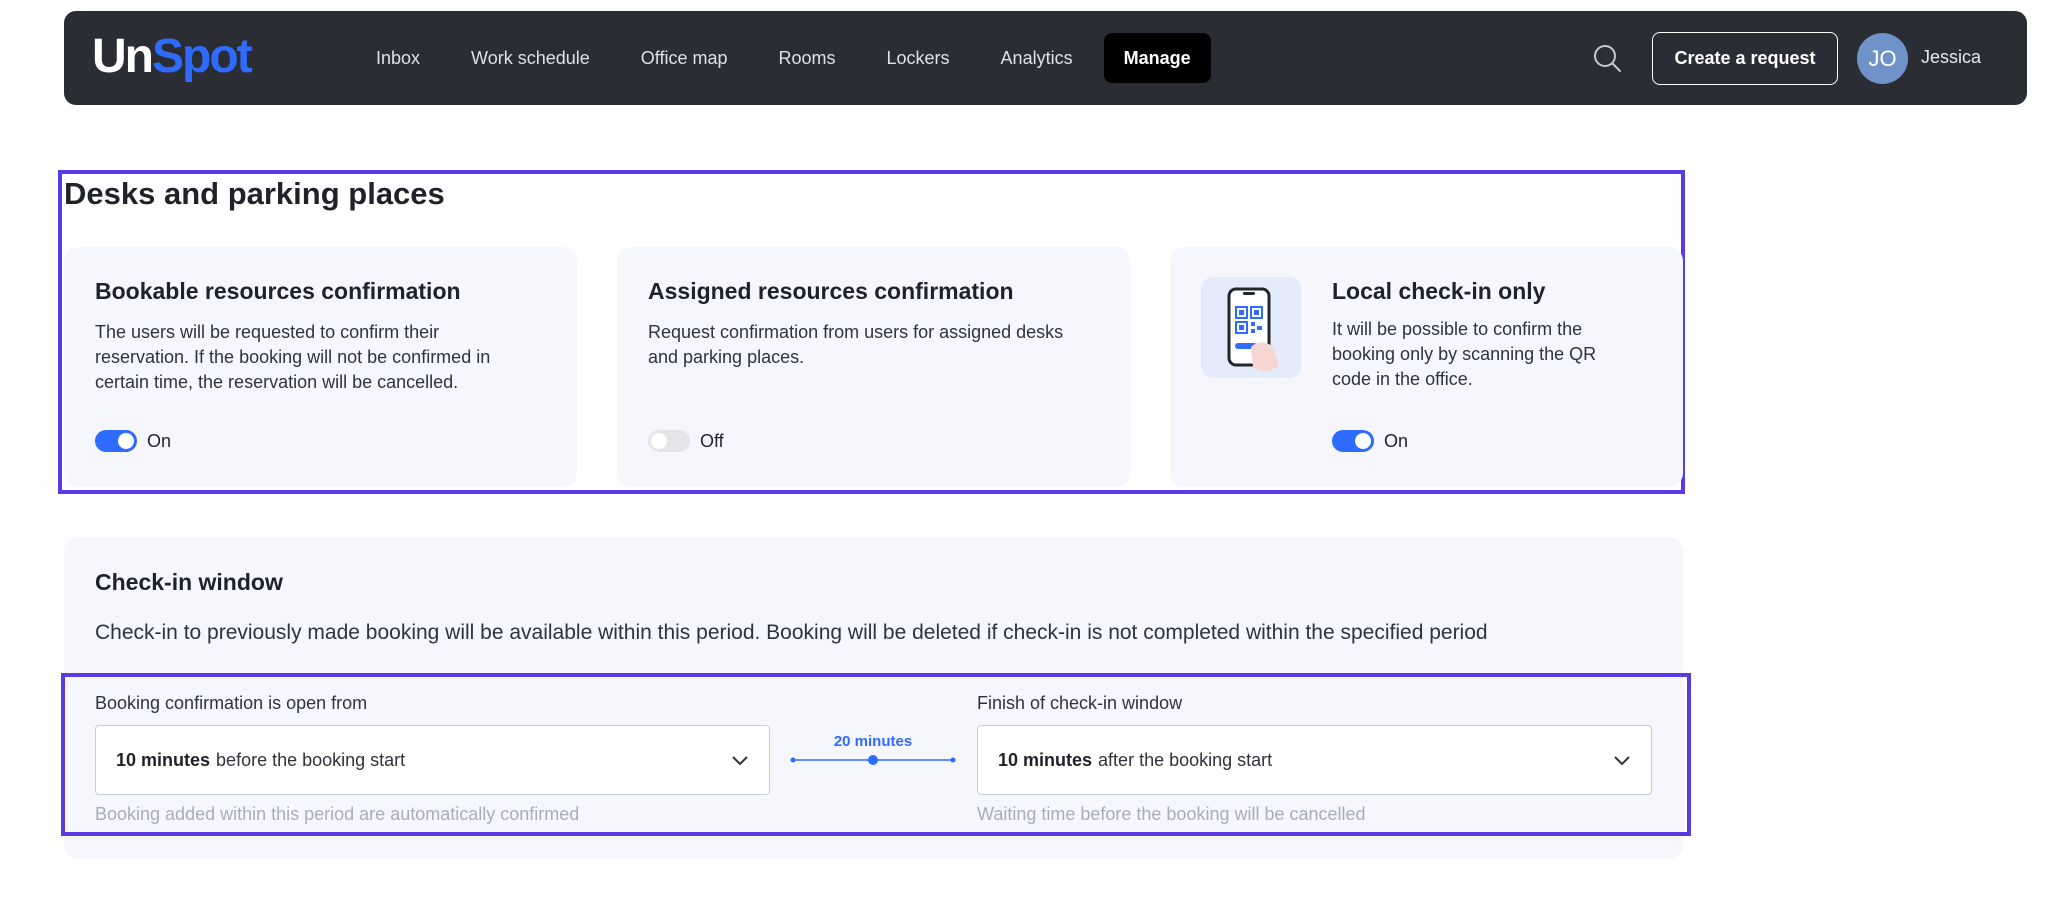 The width and height of the screenshot is (2048, 915). What do you see at coordinates (1882, 58) in the screenshot?
I see `avatar: JO` at bounding box center [1882, 58].